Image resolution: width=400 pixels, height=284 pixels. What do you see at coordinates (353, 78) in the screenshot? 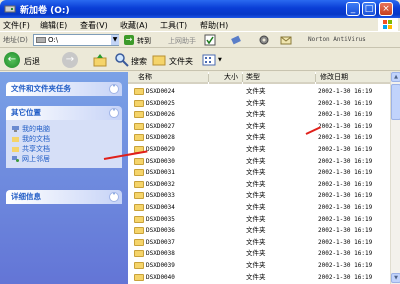
I see `column-header-date: 修改日期` at bounding box center [353, 78].